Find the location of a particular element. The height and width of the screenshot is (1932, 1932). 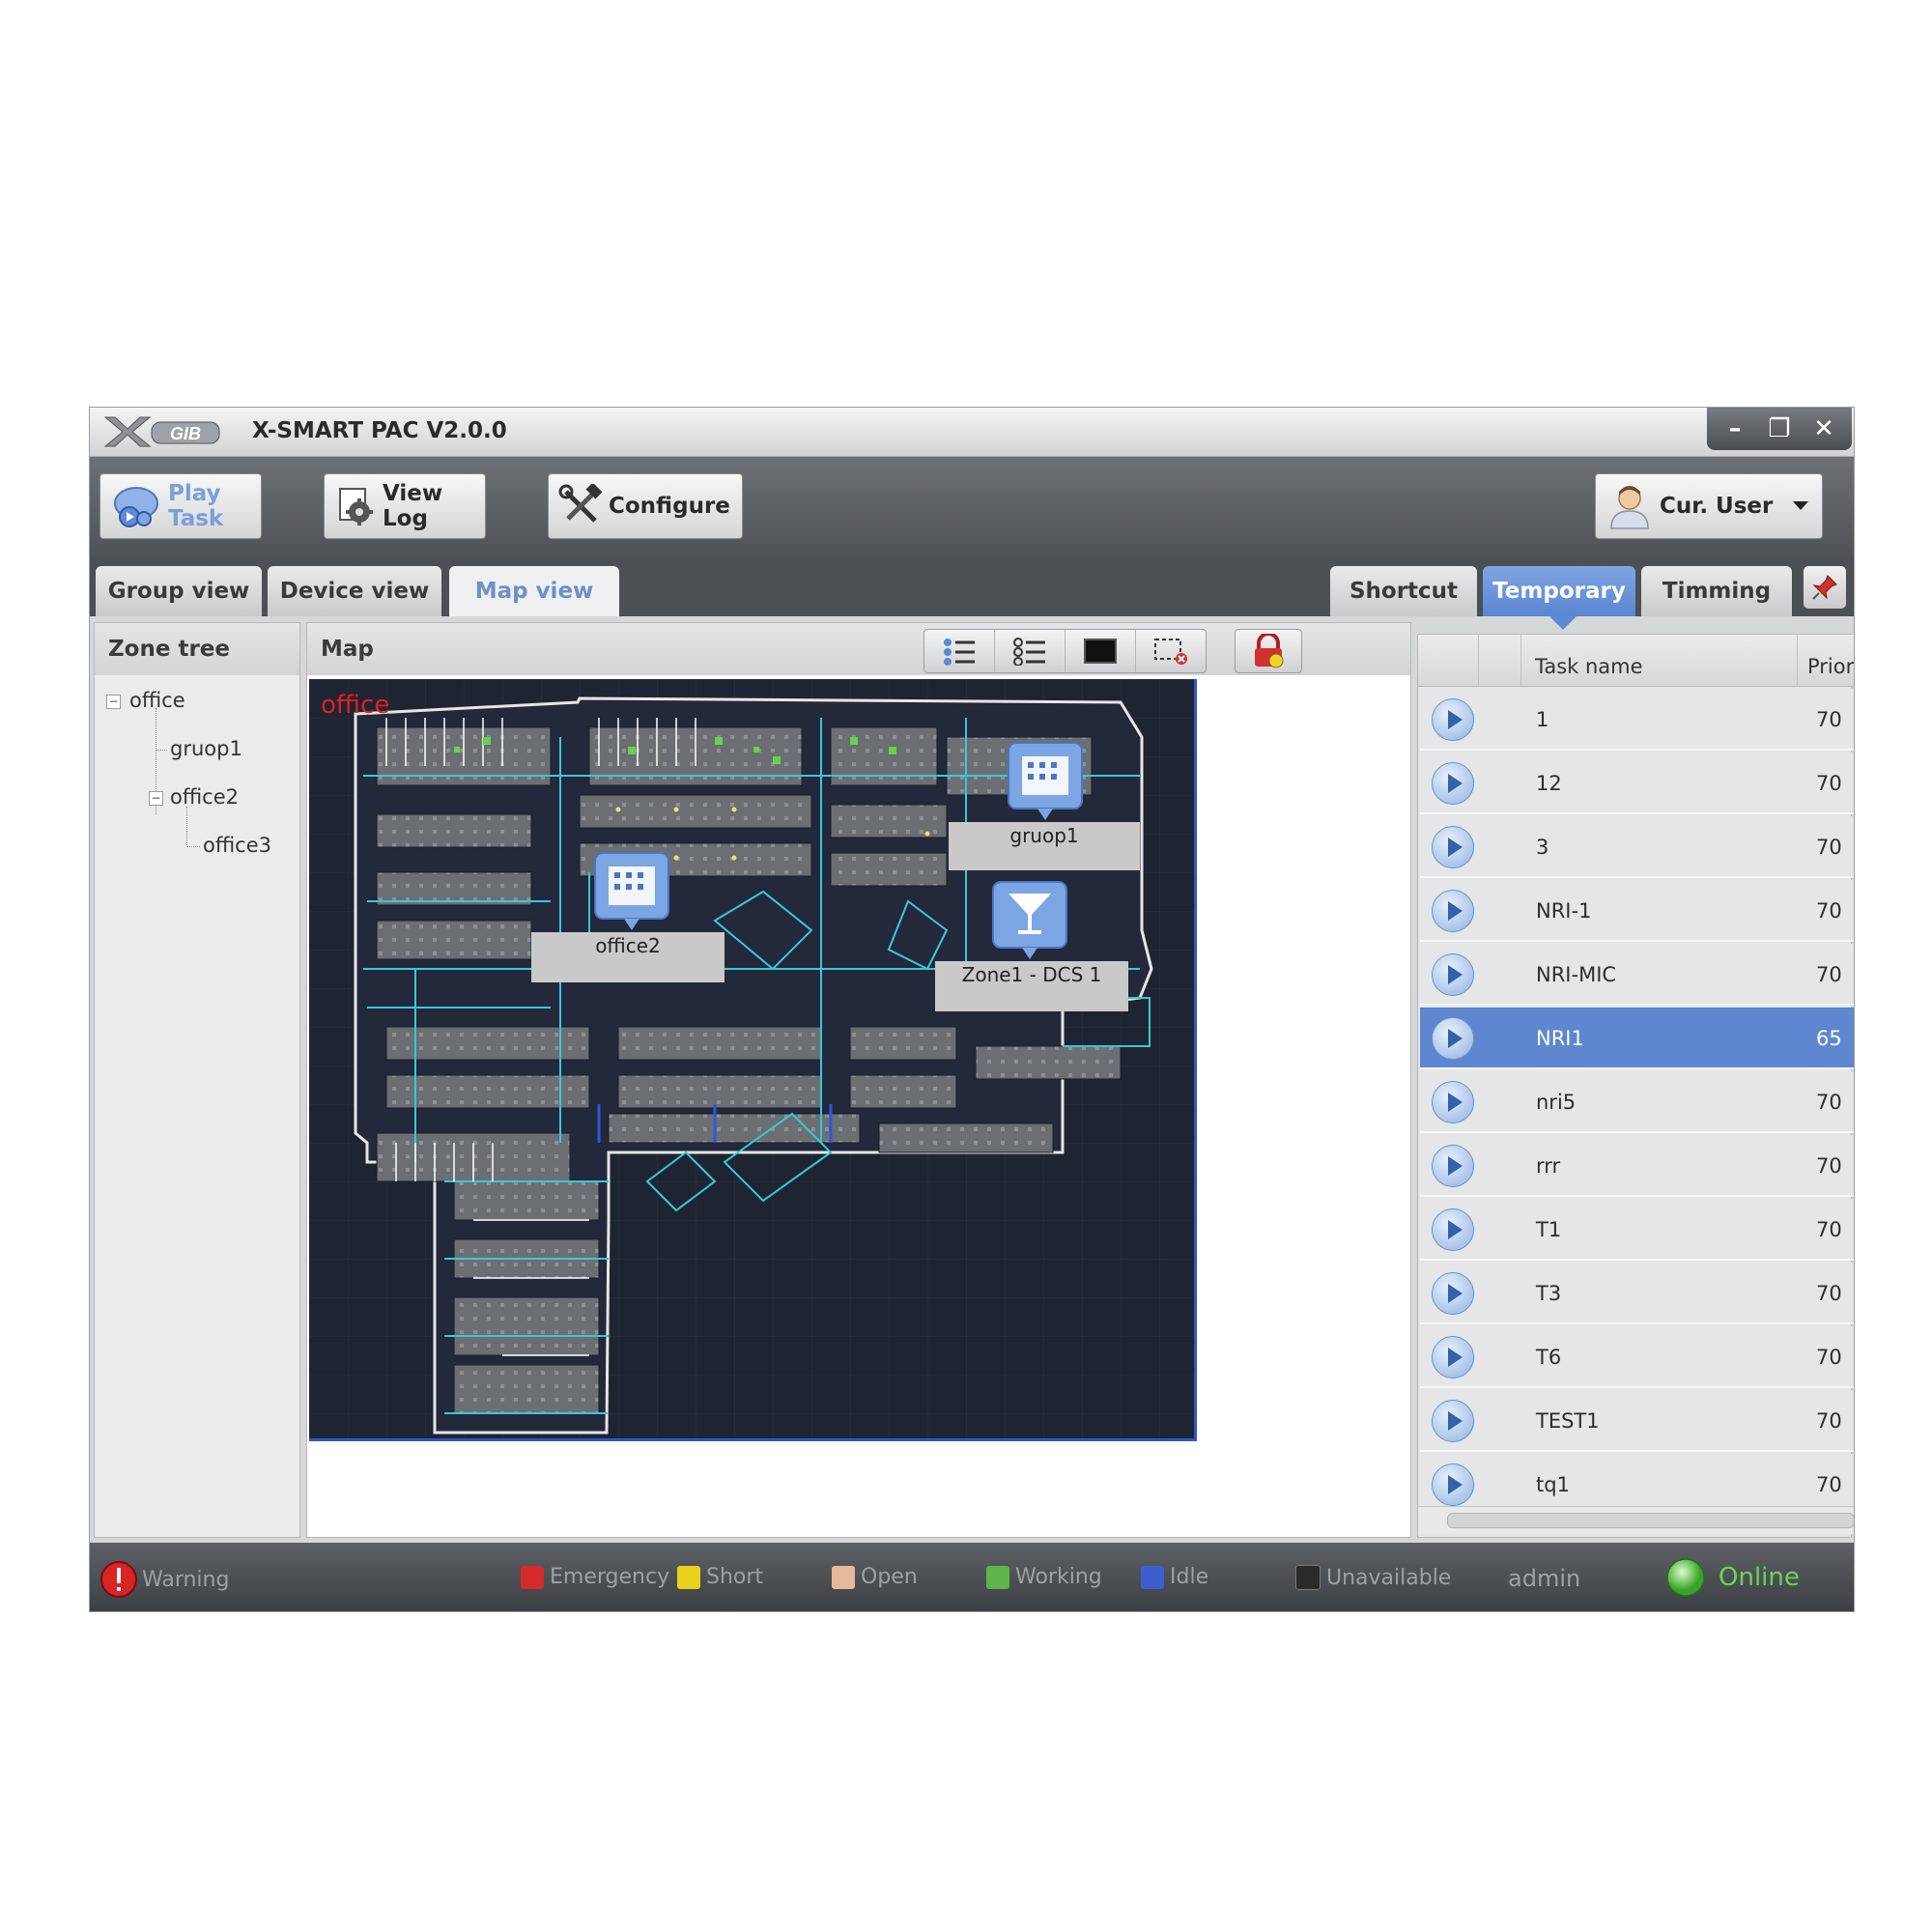

table-row: 12 70 is located at coordinates (1637, 783).